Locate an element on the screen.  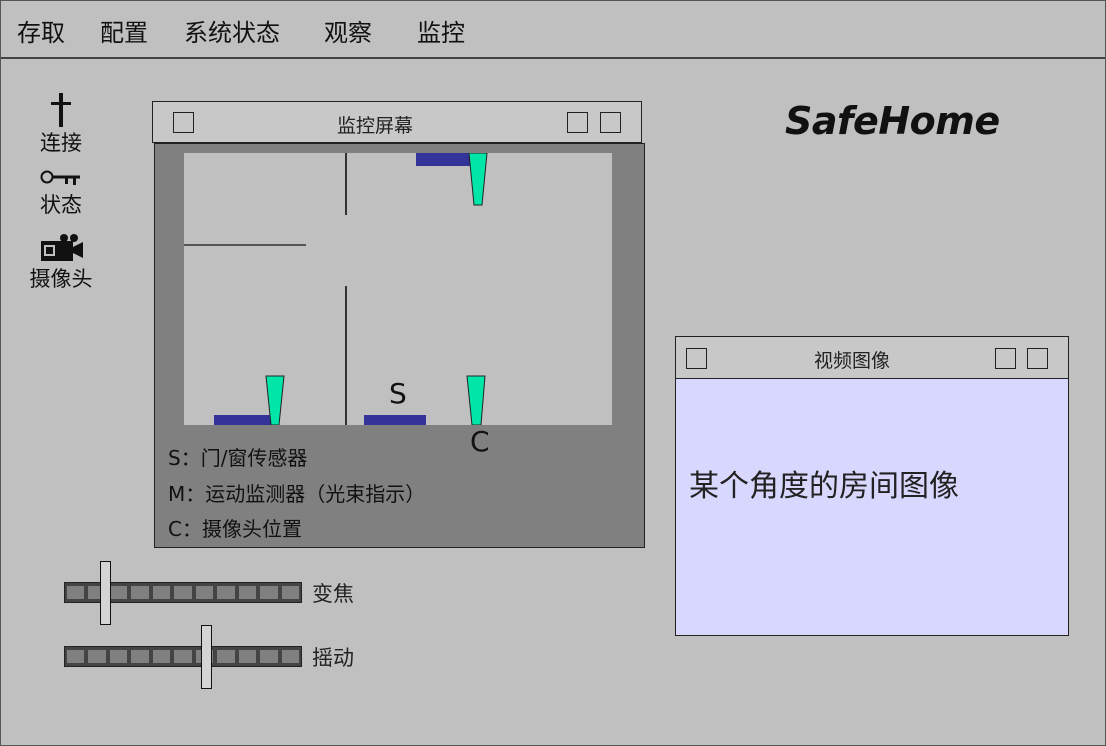
zoom-label: 变焦 is located at coordinates (333, 594).